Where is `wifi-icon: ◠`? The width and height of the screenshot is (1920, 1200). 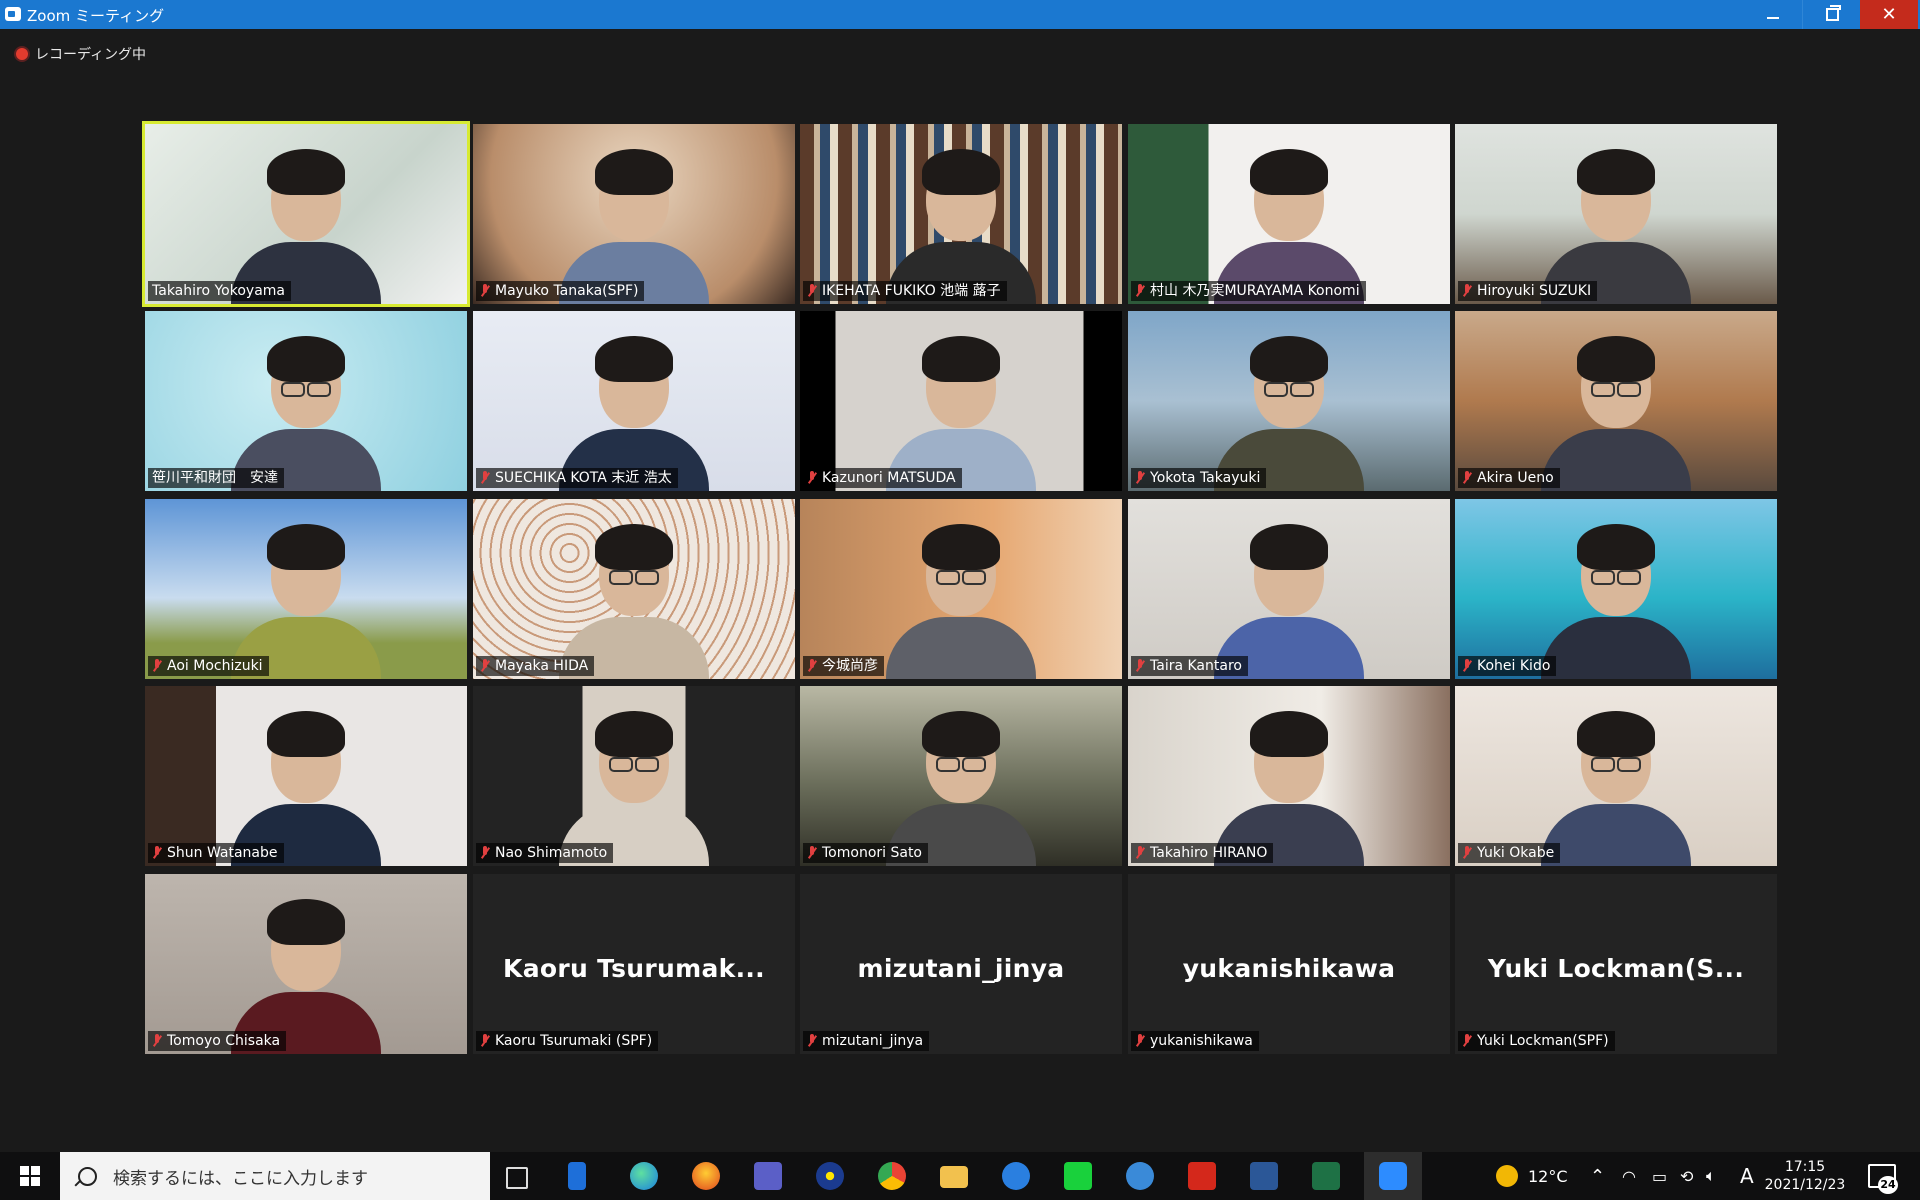
wifi-icon: ◠ is located at coordinates (1629, 1176).